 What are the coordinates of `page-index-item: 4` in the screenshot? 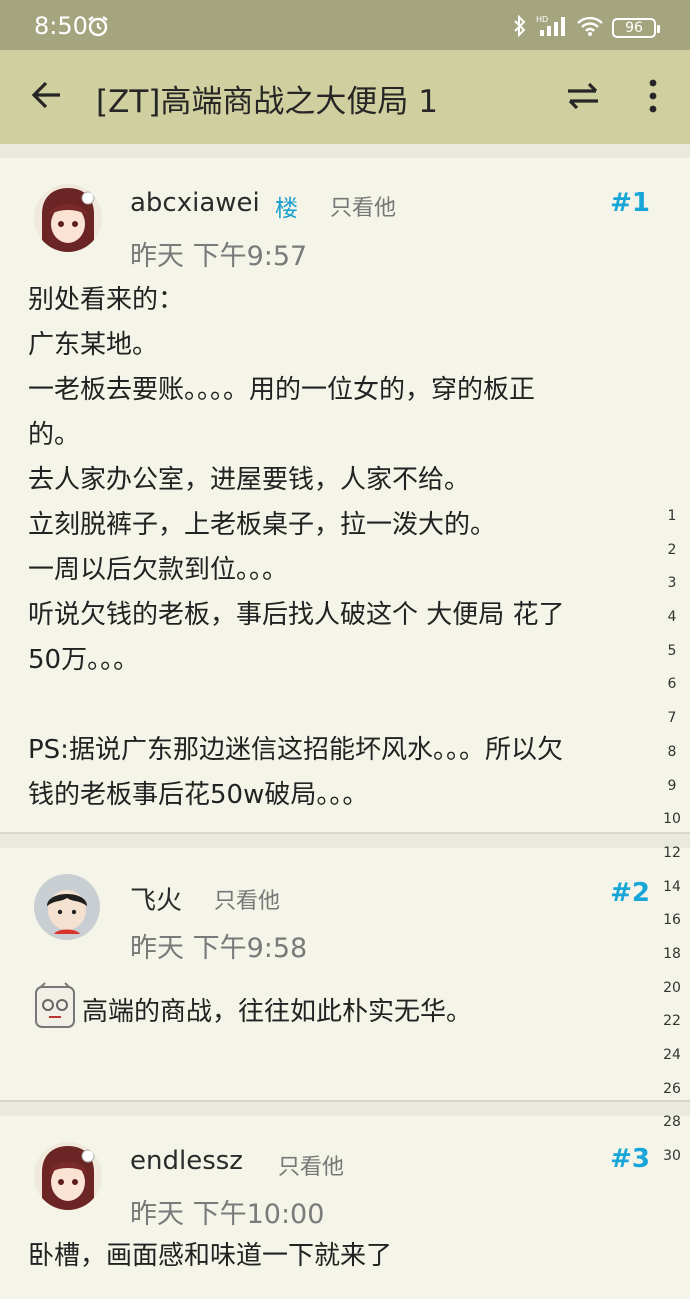 It's located at (672, 618).